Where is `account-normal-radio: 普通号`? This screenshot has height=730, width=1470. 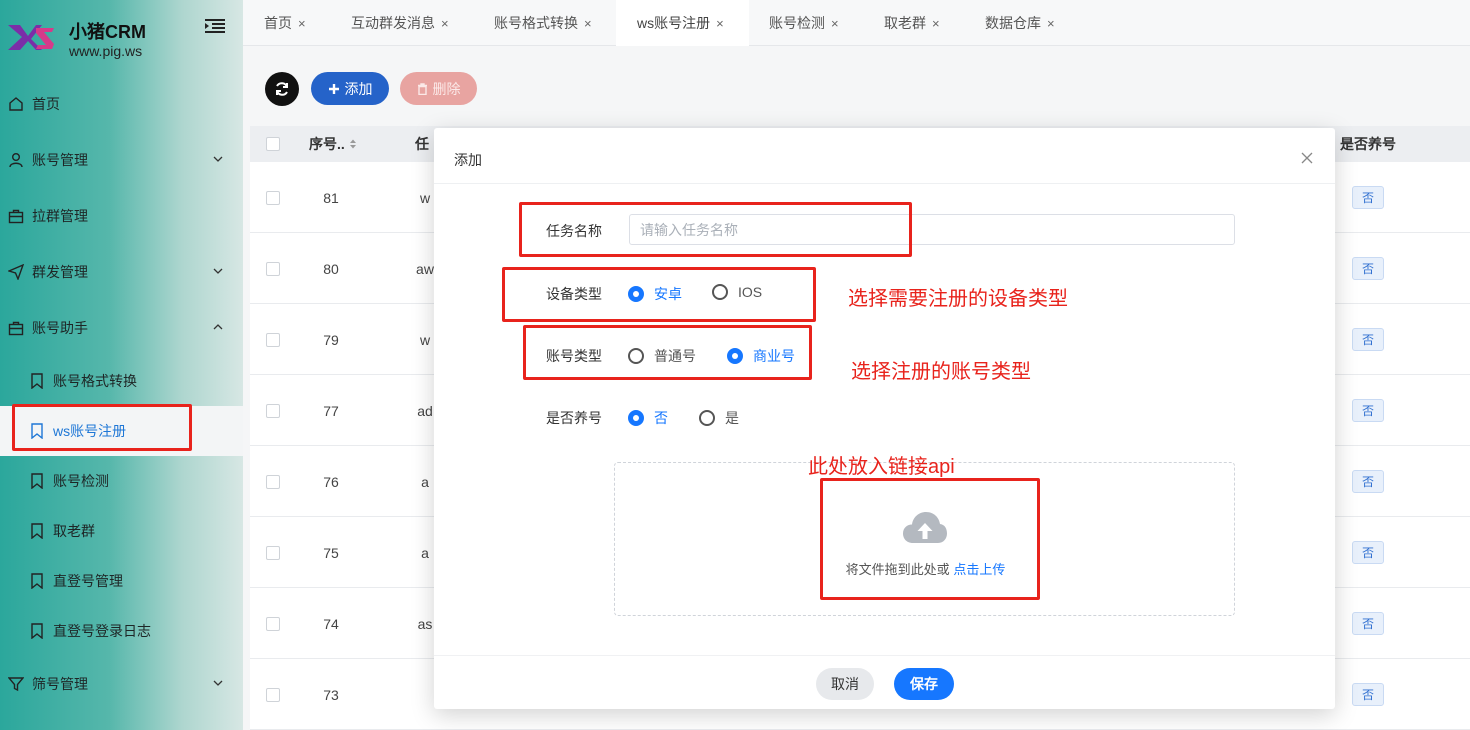 account-normal-radio: 普通号 is located at coordinates (662, 356).